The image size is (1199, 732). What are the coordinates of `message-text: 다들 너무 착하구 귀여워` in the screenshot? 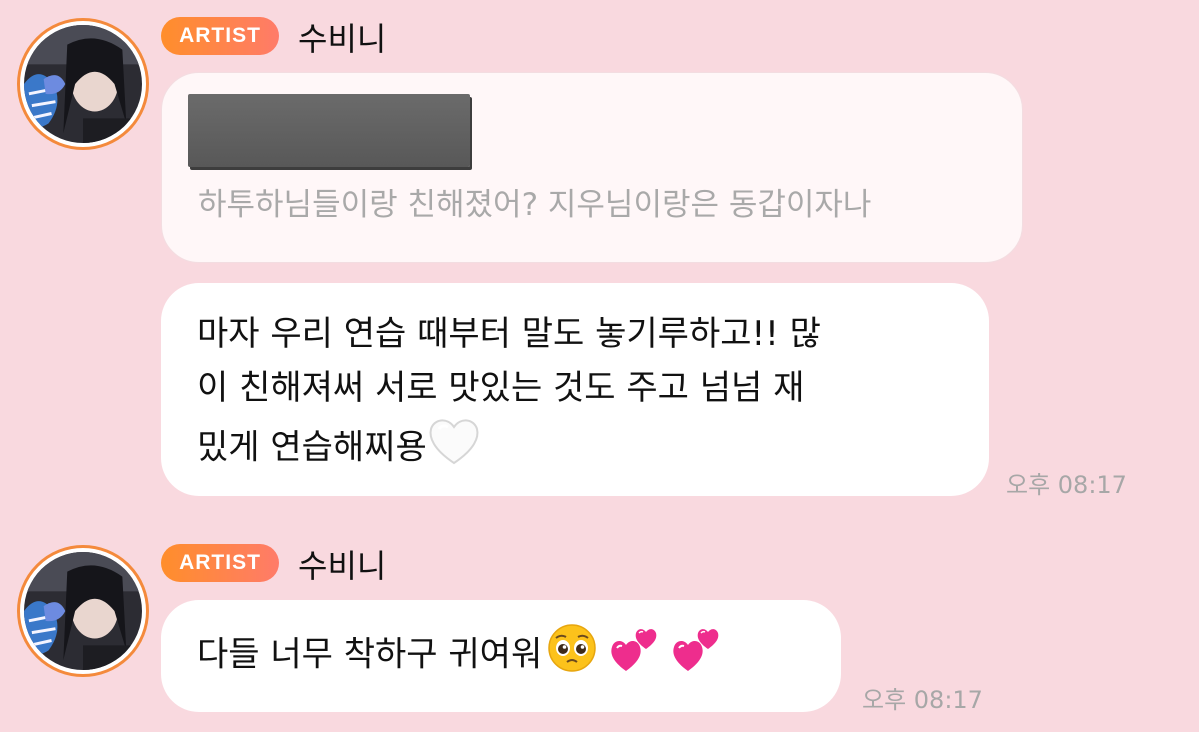 It's located at (460, 656).